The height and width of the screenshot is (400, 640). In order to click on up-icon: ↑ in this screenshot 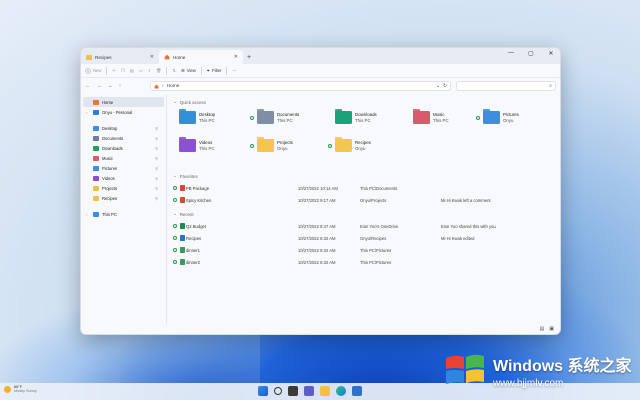, I will do `click(120, 86)`.